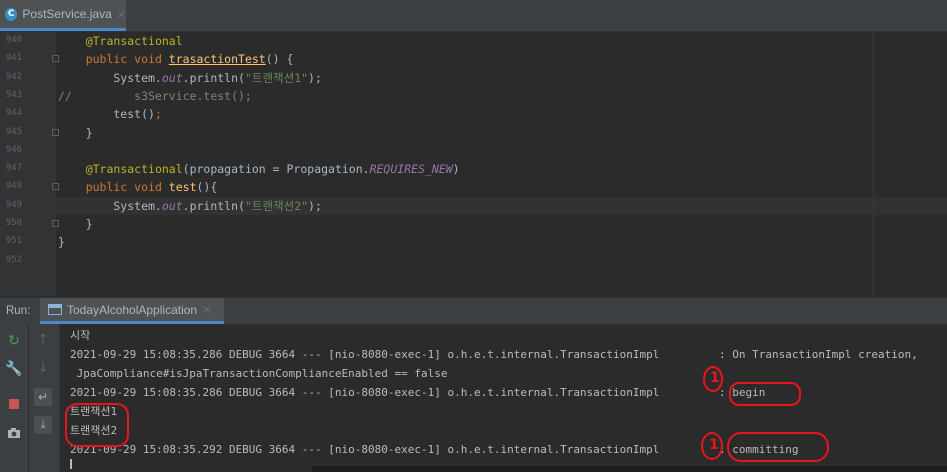 Image resolution: width=947 pixels, height=472 pixels. Describe the element at coordinates (473, 16) in the screenshot. I see `editor-tab-bar: C PostService.java ×` at that location.